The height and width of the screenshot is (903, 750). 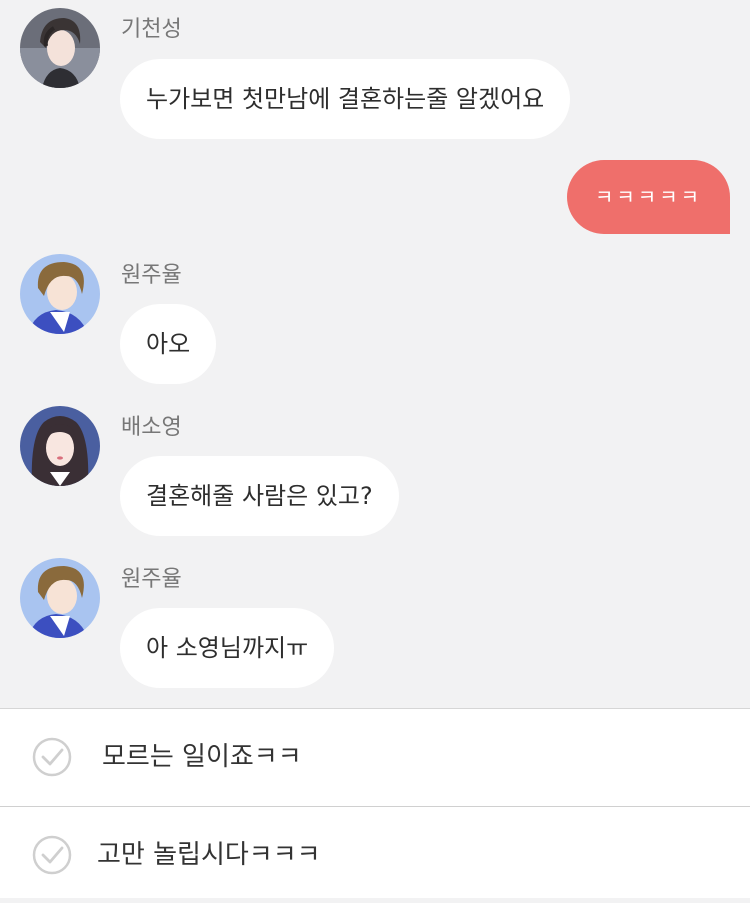 I want to click on message-bubble: 아오, so click(x=168, y=344).